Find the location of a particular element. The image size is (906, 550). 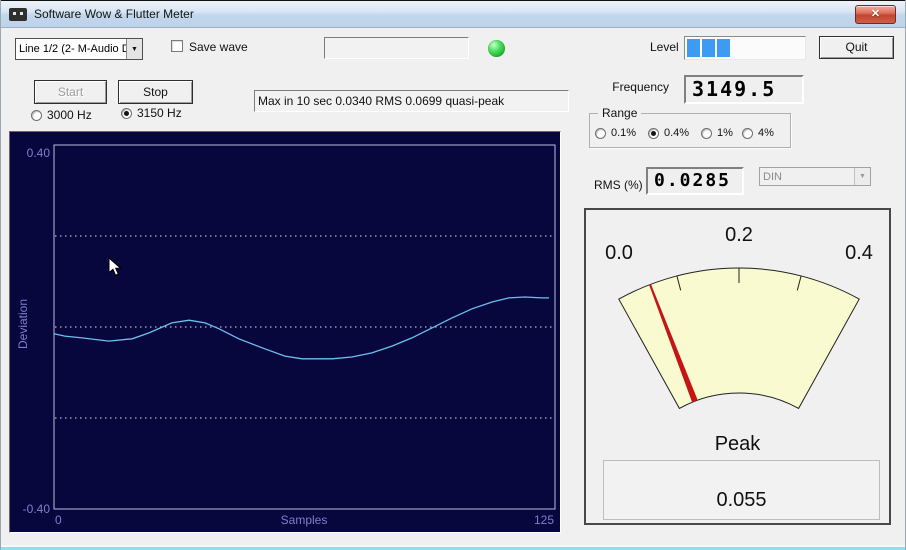

level-meter is located at coordinates (745, 48).